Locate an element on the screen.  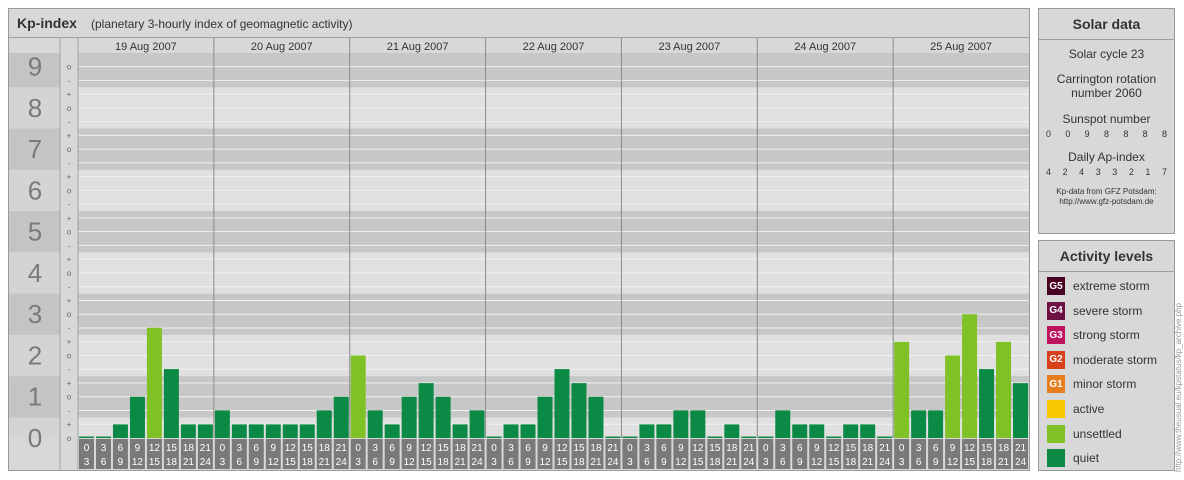
hour-start-label: 21 is located at coordinates (206, 448).